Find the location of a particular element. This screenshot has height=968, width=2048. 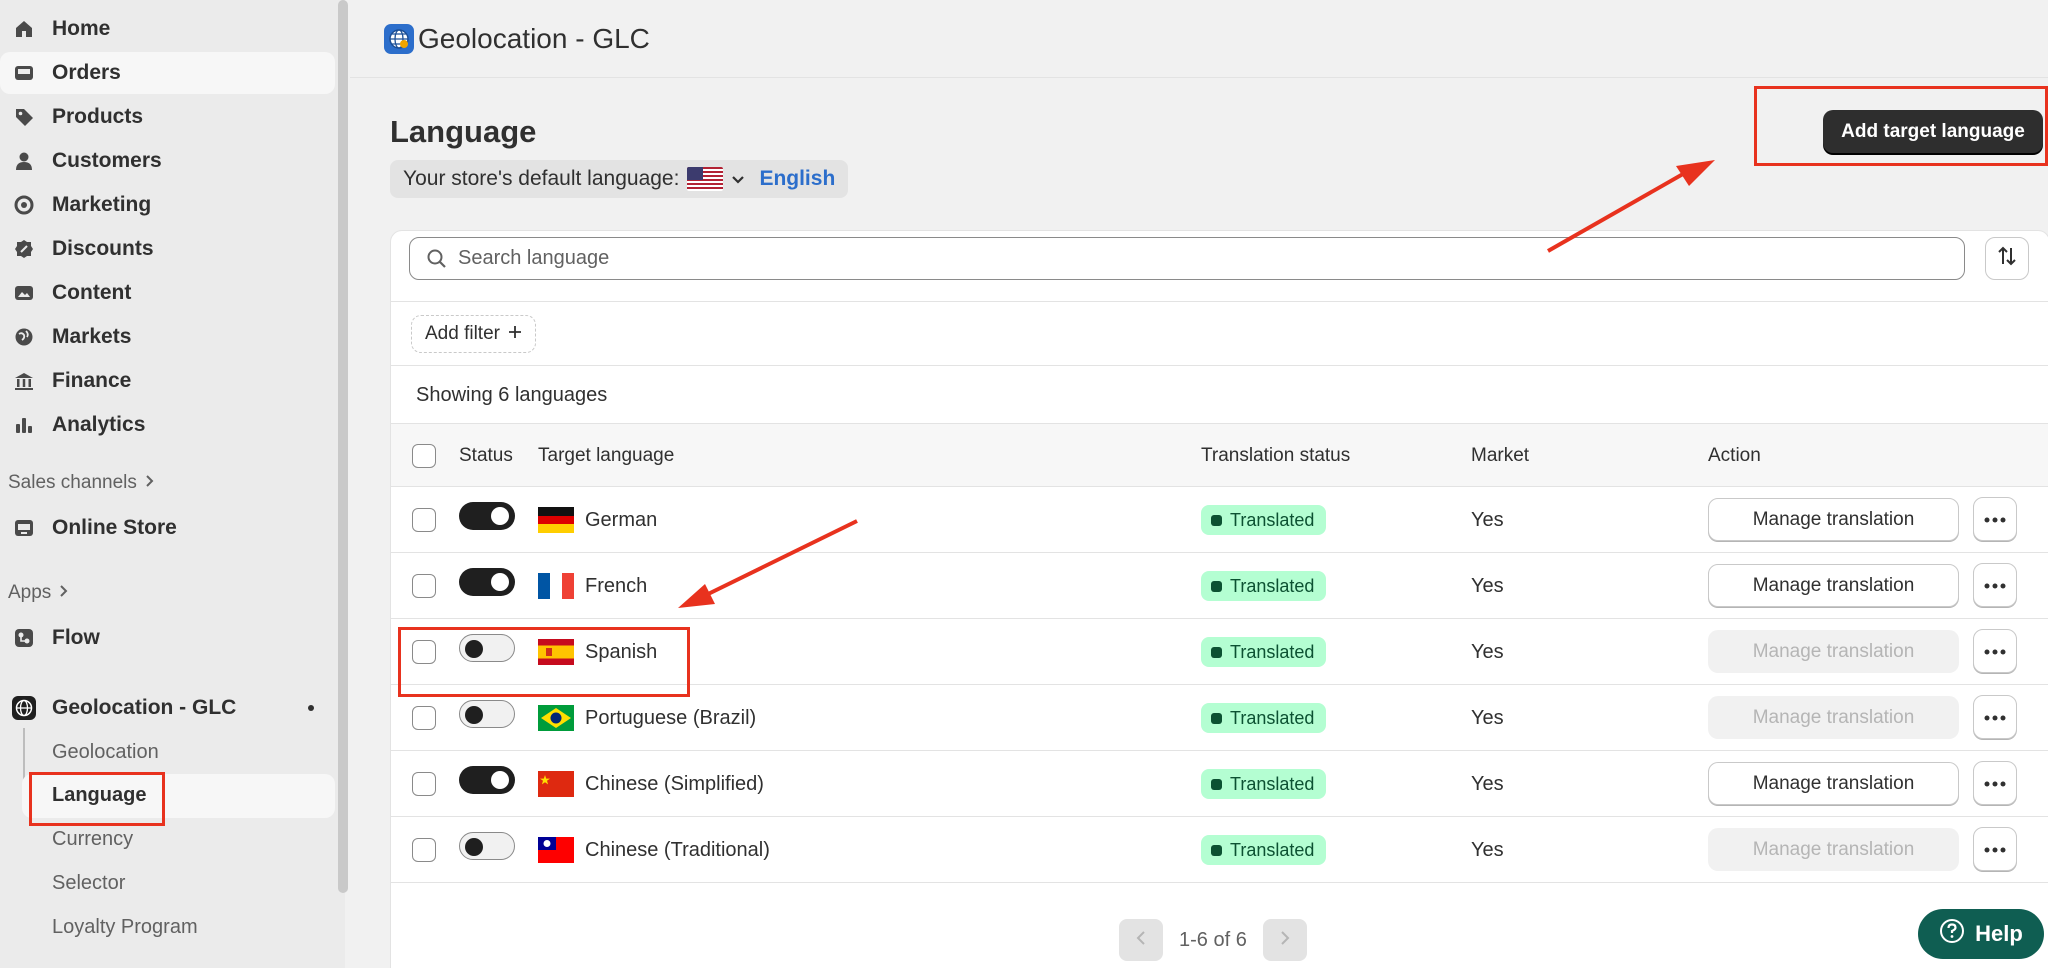

sidebar-item-content: Content is located at coordinates (167, 293).